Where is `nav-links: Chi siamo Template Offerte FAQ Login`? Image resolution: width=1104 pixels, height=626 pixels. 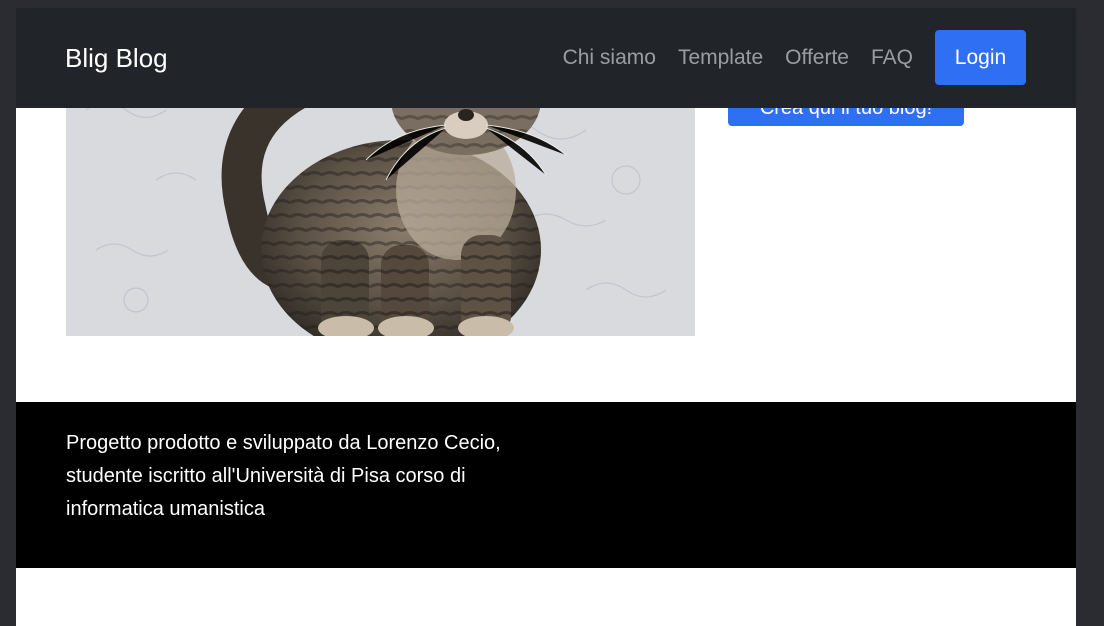 nav-links: Chi siamo Template Offerte FAQ Login is located at coordinates (794, 57).